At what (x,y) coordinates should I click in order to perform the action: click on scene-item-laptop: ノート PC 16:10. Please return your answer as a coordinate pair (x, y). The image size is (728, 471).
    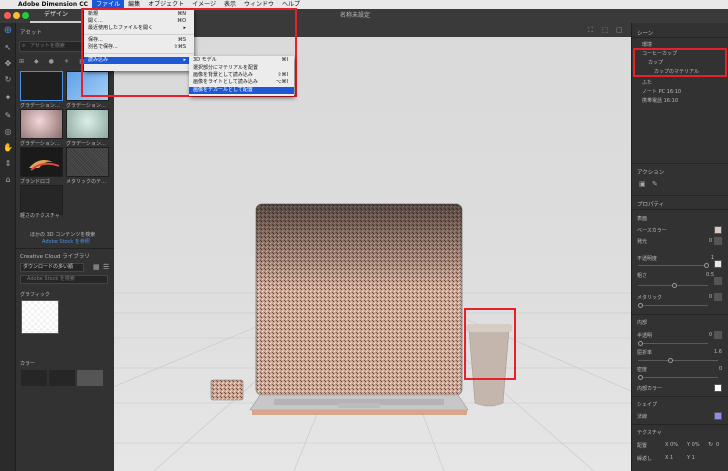
    Looking at the image, I should click on (661, 91).